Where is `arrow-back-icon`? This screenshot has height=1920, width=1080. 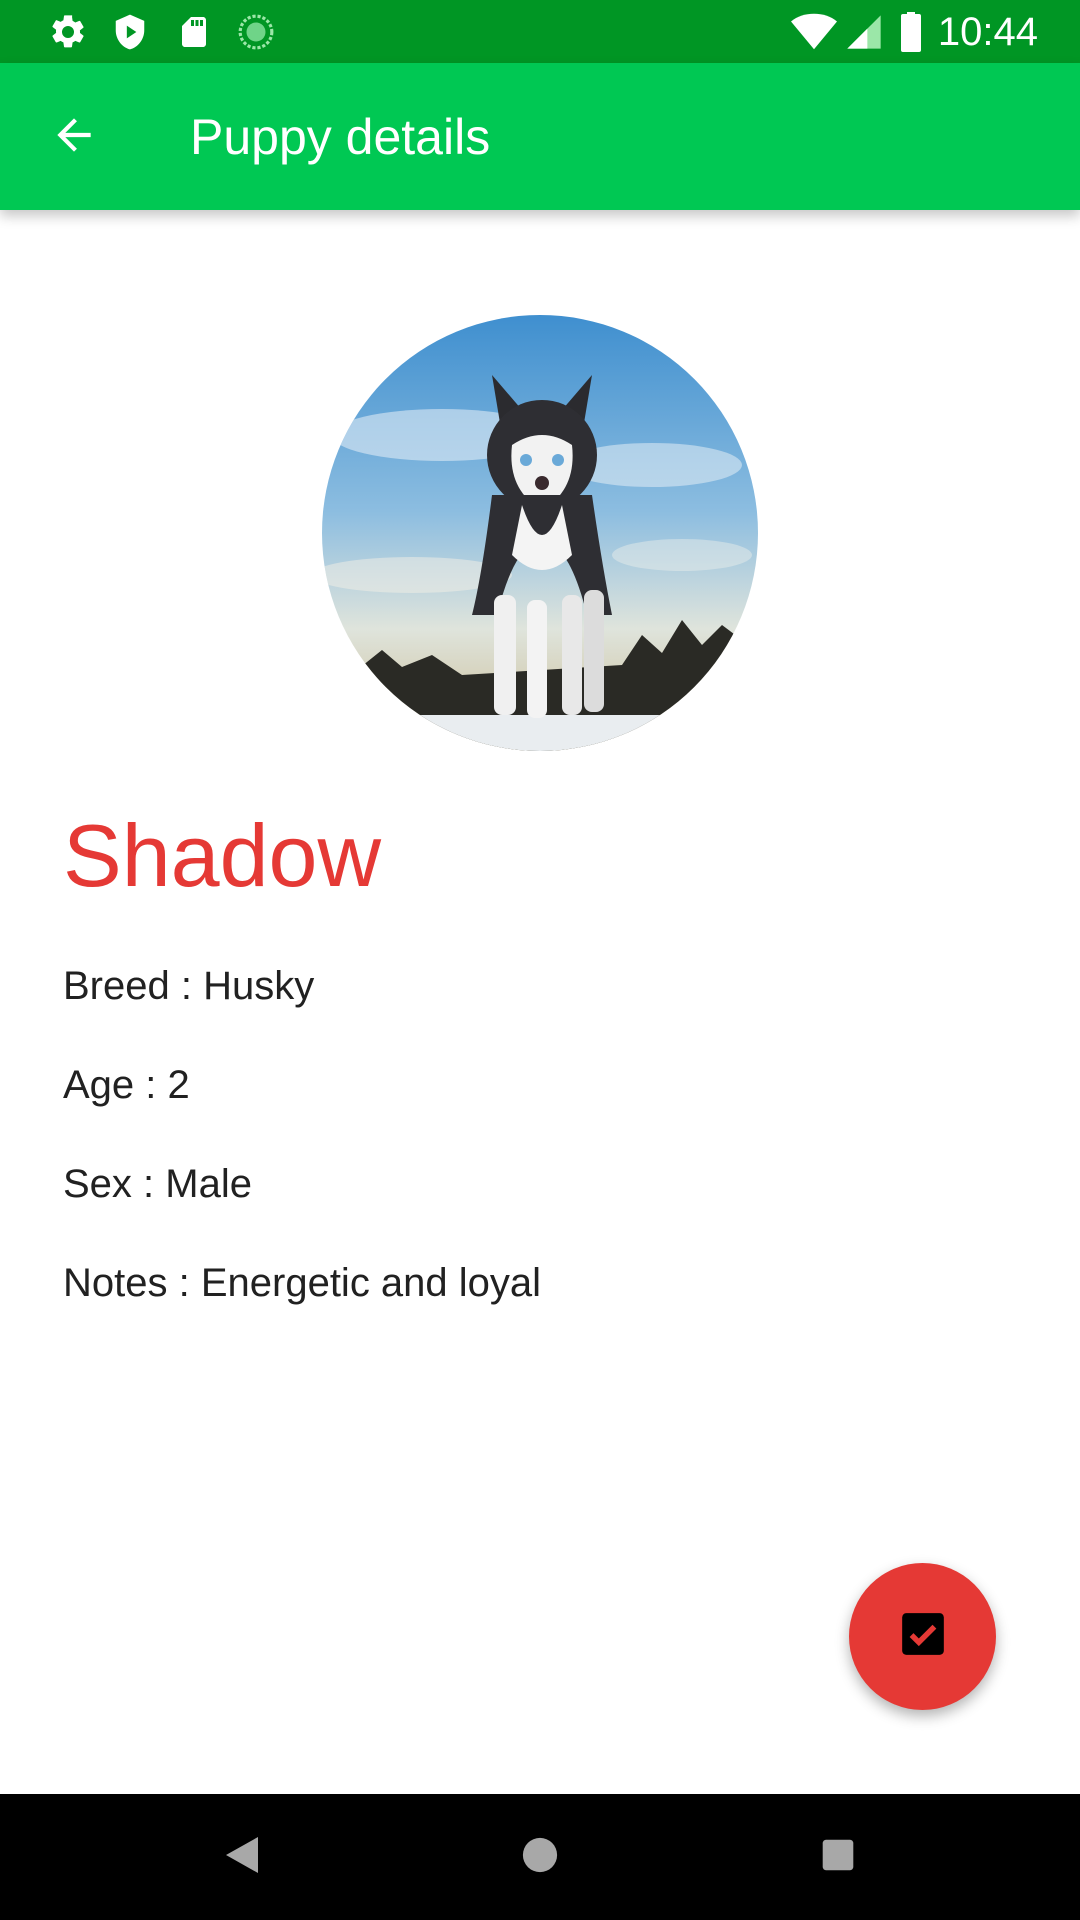 arrow-back-icon is located at coordinates (74, 137).